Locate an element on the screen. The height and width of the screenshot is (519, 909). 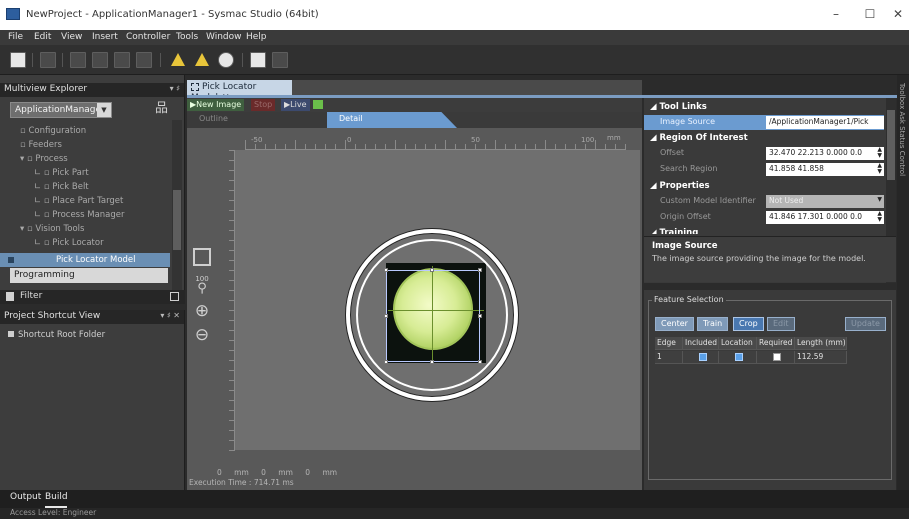
minimize-button: – is located at coordinates (836, 14).